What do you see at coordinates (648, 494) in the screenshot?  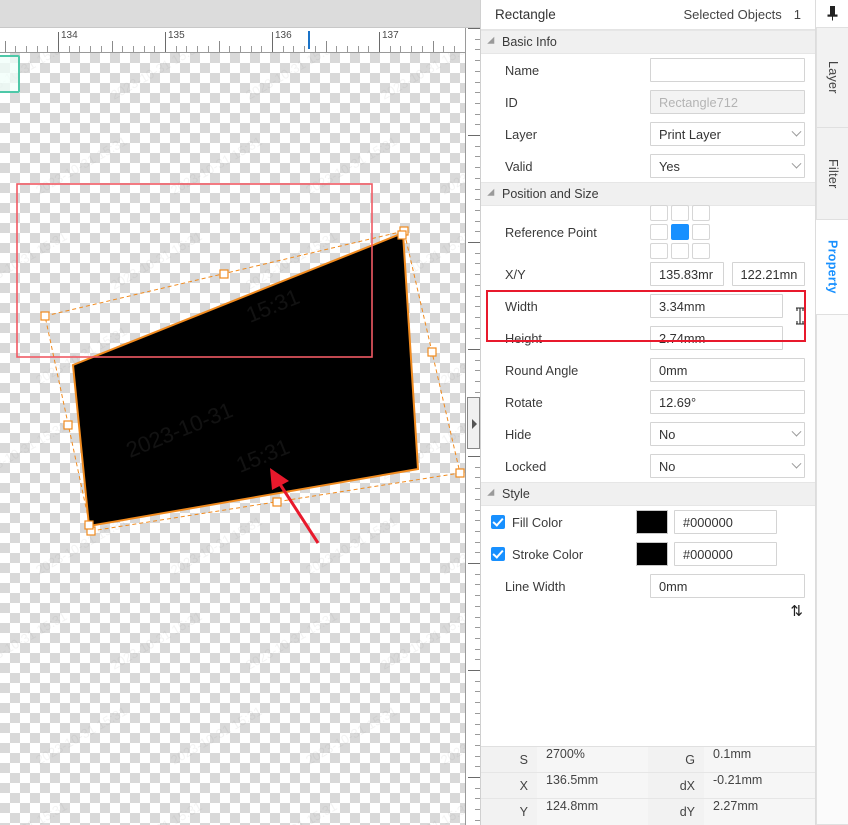 I see `section-header-style: Style` at bounding box center [648, 494].